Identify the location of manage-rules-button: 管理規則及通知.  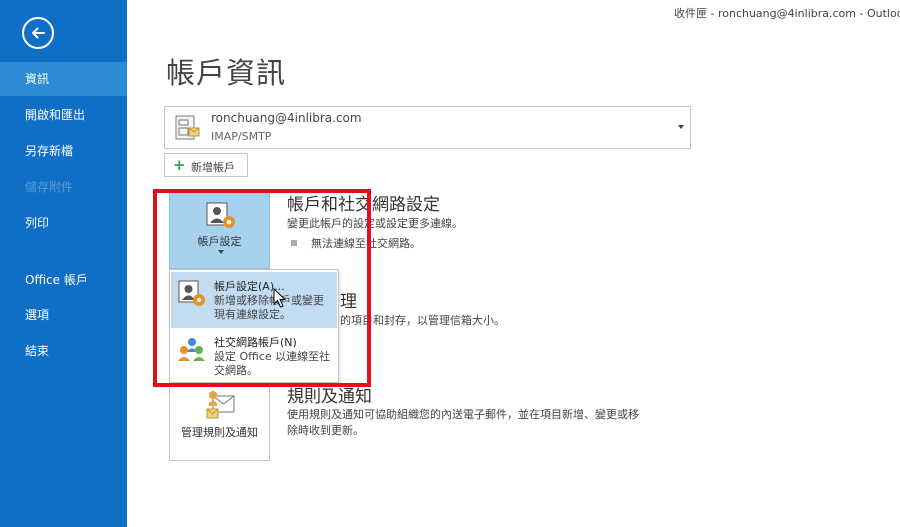
(219, 422).